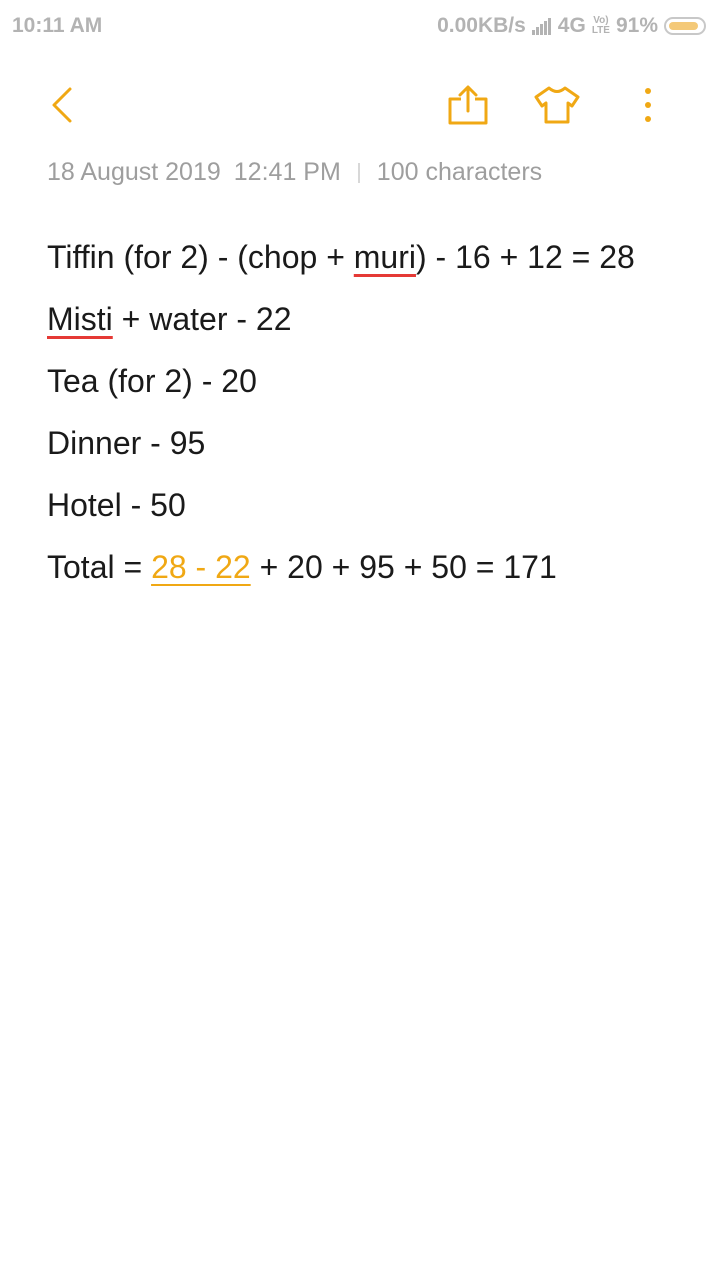  I want to click on status-bar: 10:11 AM 0.00KB/s 4G Vo) LTE 91%, so click(360, 26).